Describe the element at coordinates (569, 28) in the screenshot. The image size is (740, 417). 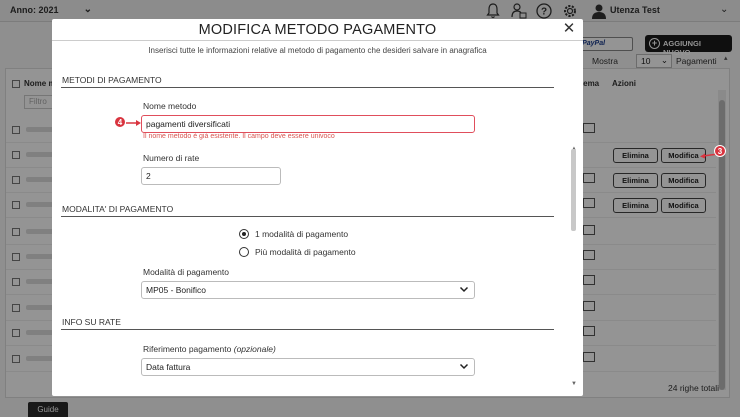
I see `close-icon: ✕` at that location.